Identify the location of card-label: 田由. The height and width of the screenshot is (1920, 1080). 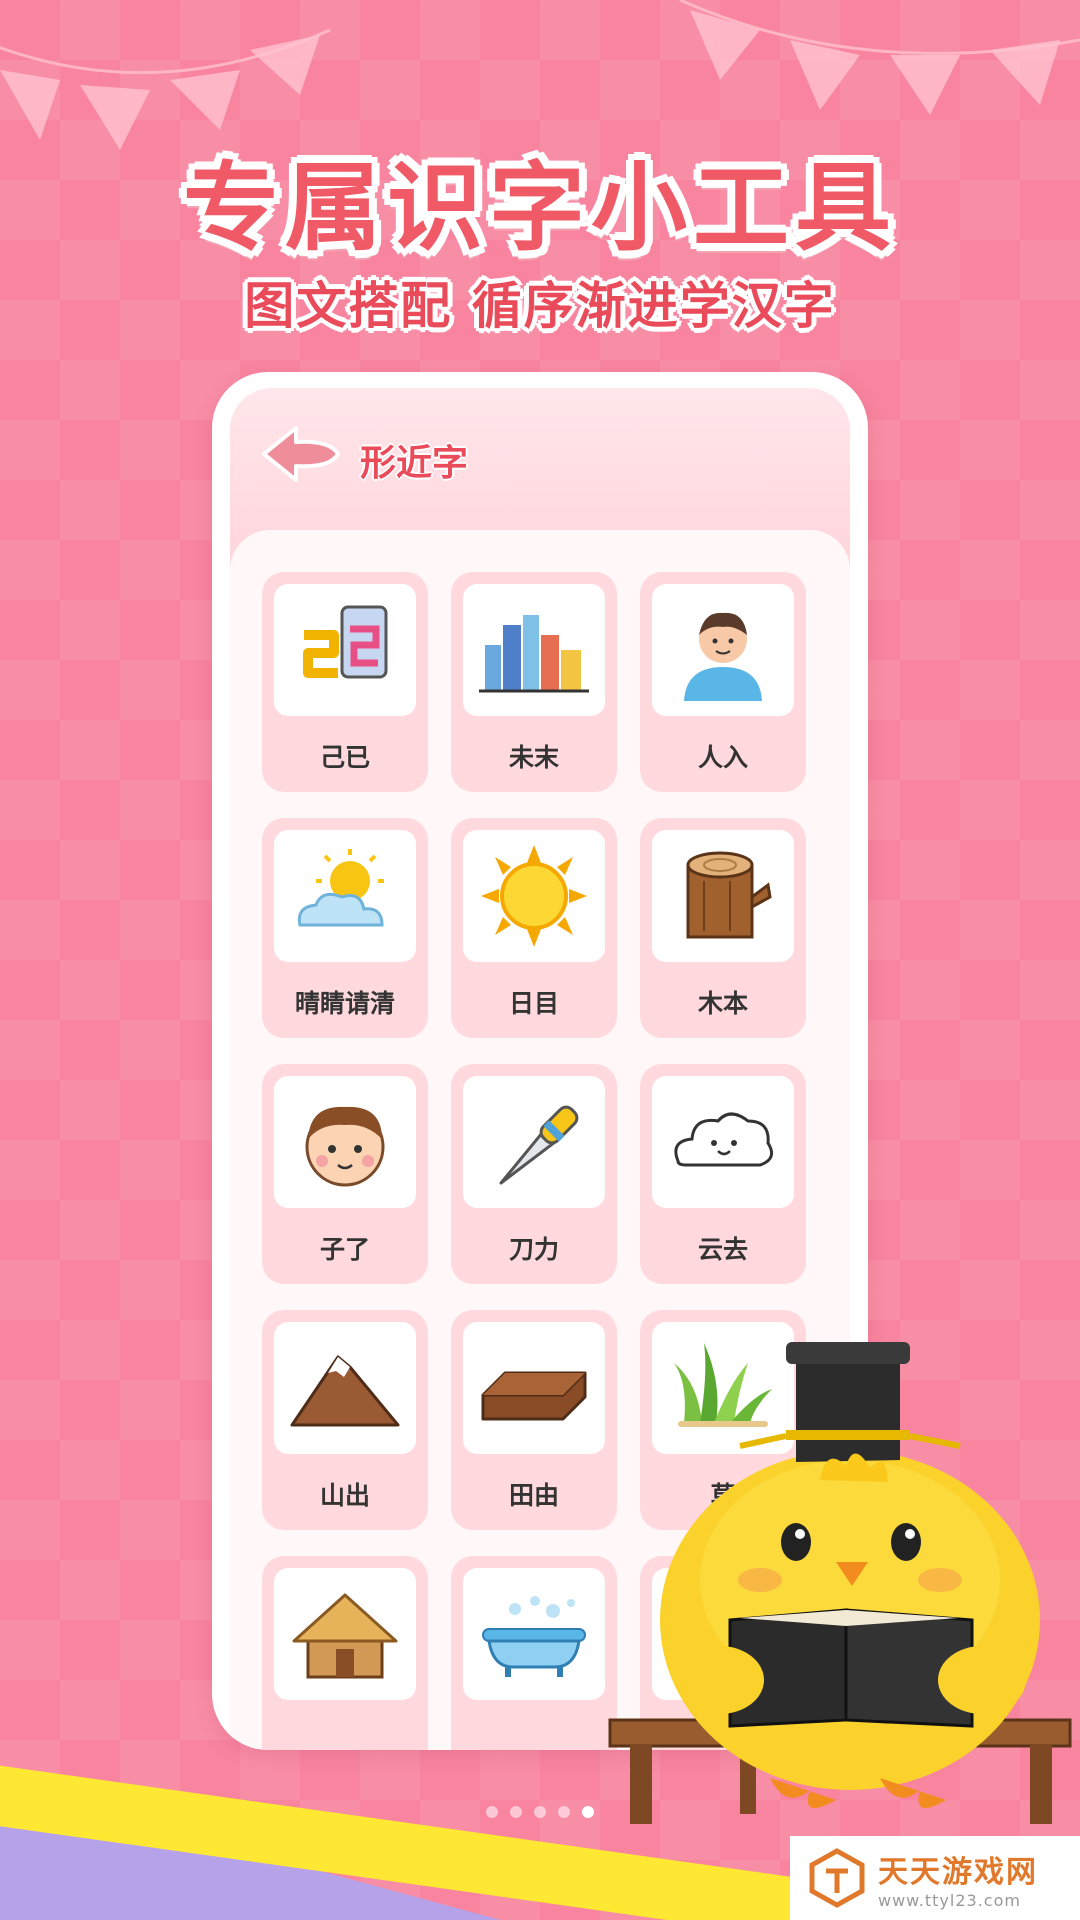
(533, 1495).